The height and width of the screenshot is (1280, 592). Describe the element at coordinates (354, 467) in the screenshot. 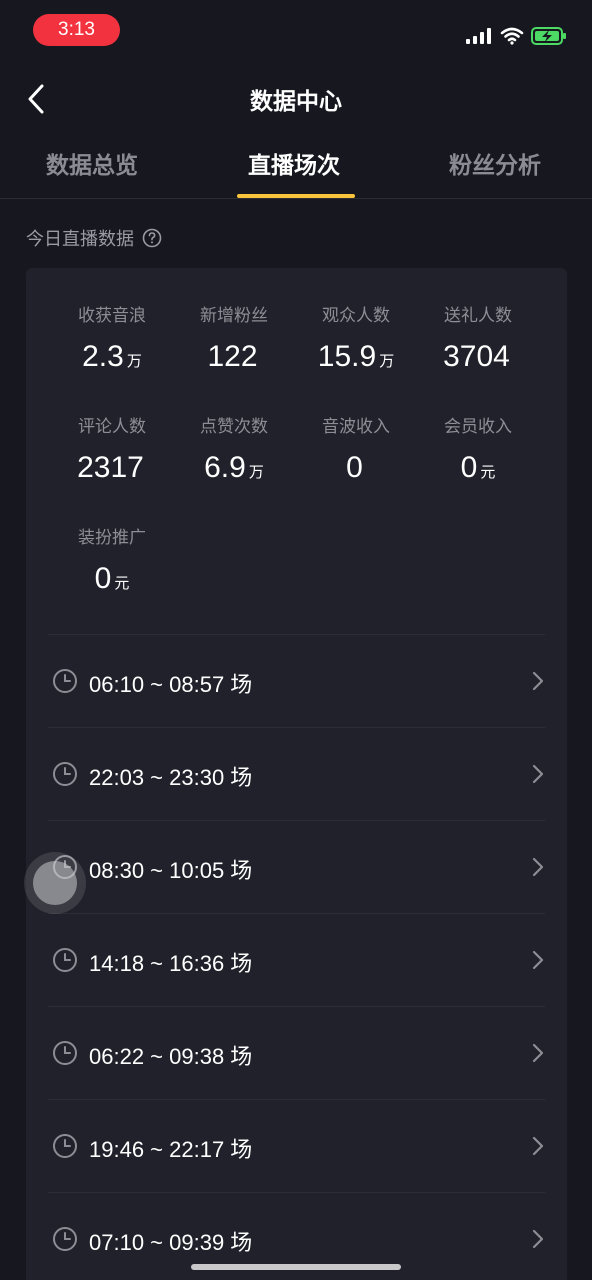

I see `stat-value: 0` at that location.